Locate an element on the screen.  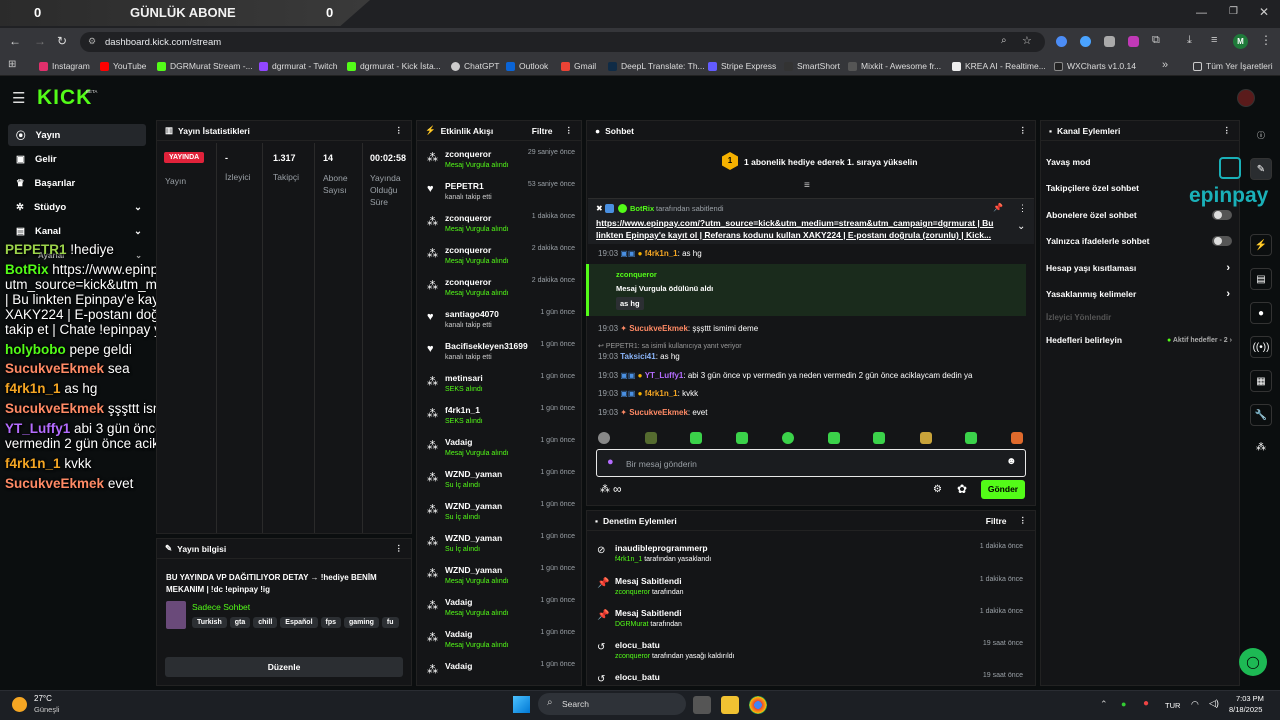
tag: fps is located at coordinates (331, 622).